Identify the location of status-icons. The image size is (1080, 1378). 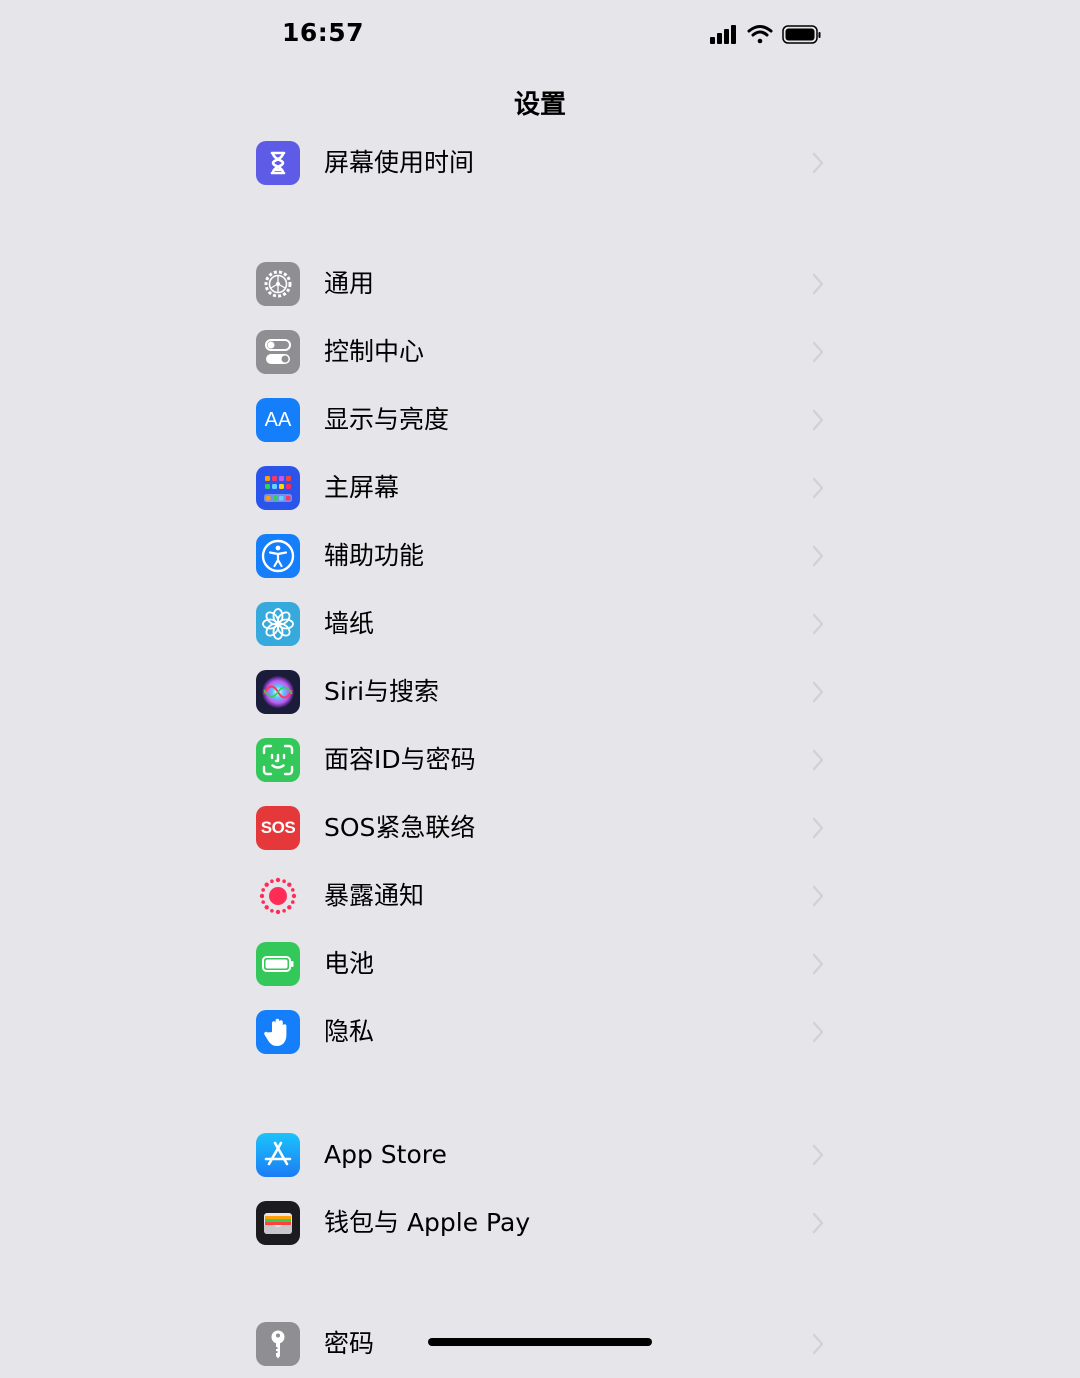
(765, 35).